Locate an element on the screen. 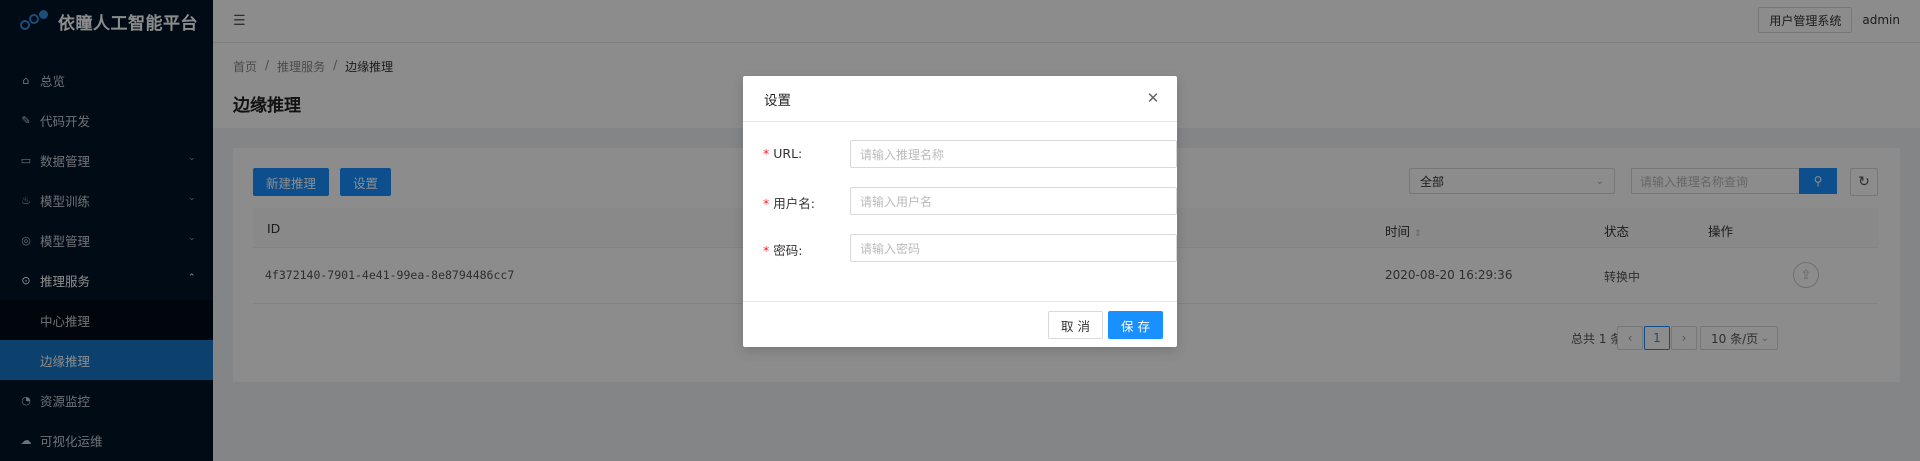  username-label: * 用户名: is located at coordinates (797, 202).